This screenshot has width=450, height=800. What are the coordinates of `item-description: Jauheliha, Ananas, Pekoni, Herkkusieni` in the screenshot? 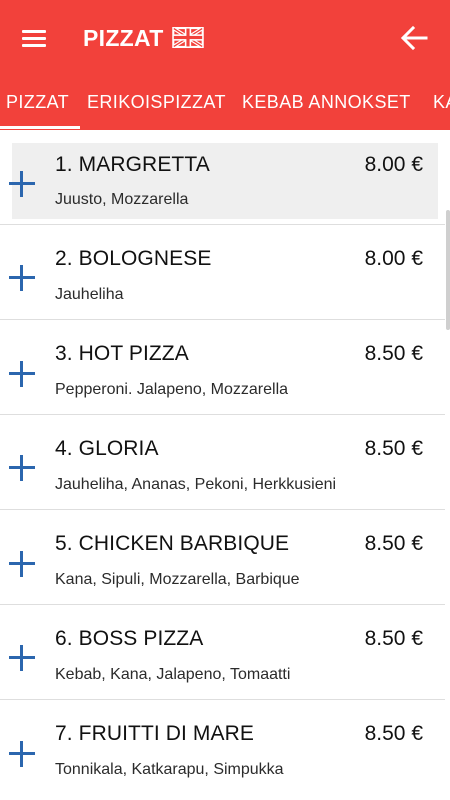 It's located at (196, 484).